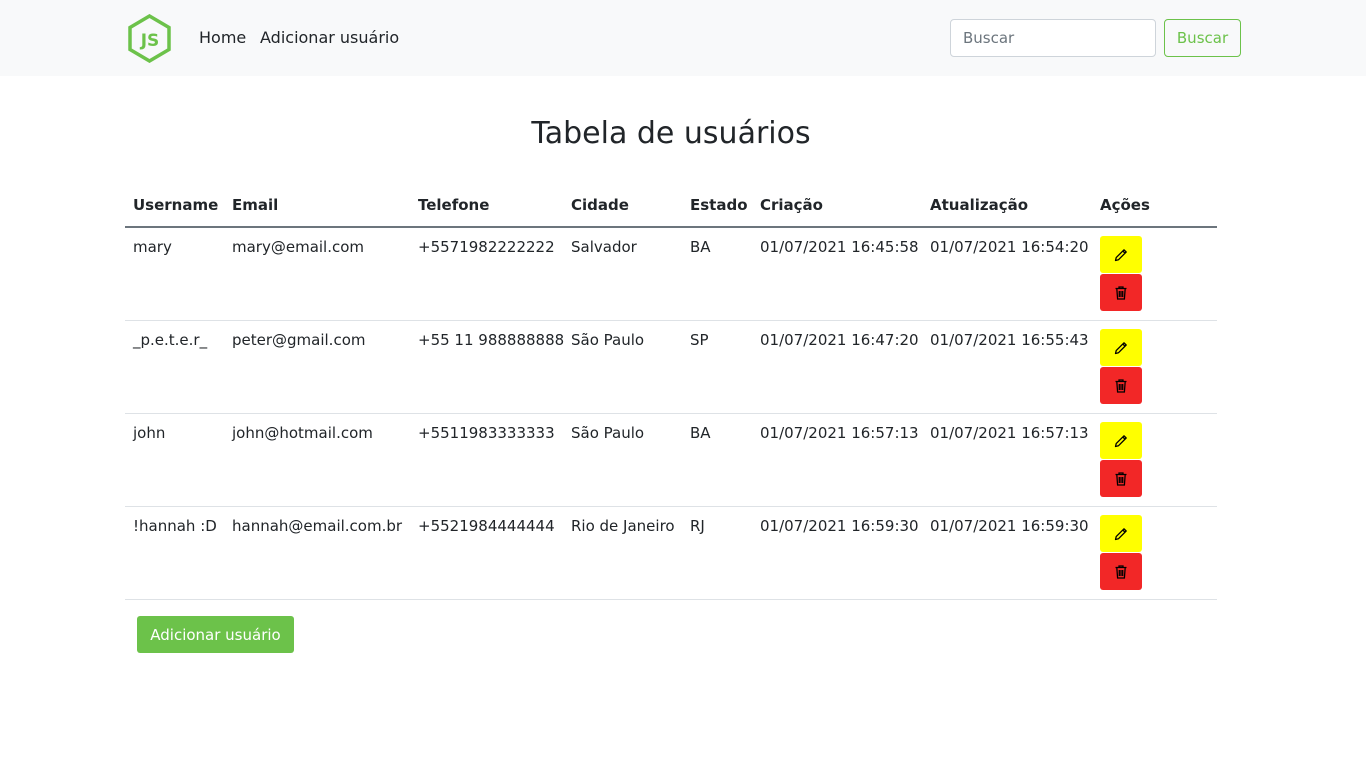  Describe the element at coordinates (1007, 553) in the screenshot. I see `cell-atualizacao: 01/07/2021 16:59:30` at that location.